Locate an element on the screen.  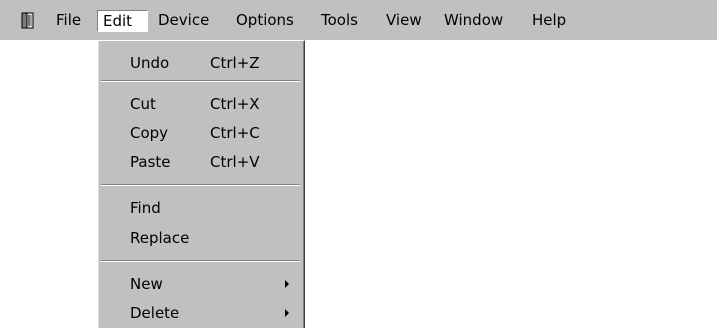
menu-item-shortcut: Ctrl+V is located at coordinates (235, 162).